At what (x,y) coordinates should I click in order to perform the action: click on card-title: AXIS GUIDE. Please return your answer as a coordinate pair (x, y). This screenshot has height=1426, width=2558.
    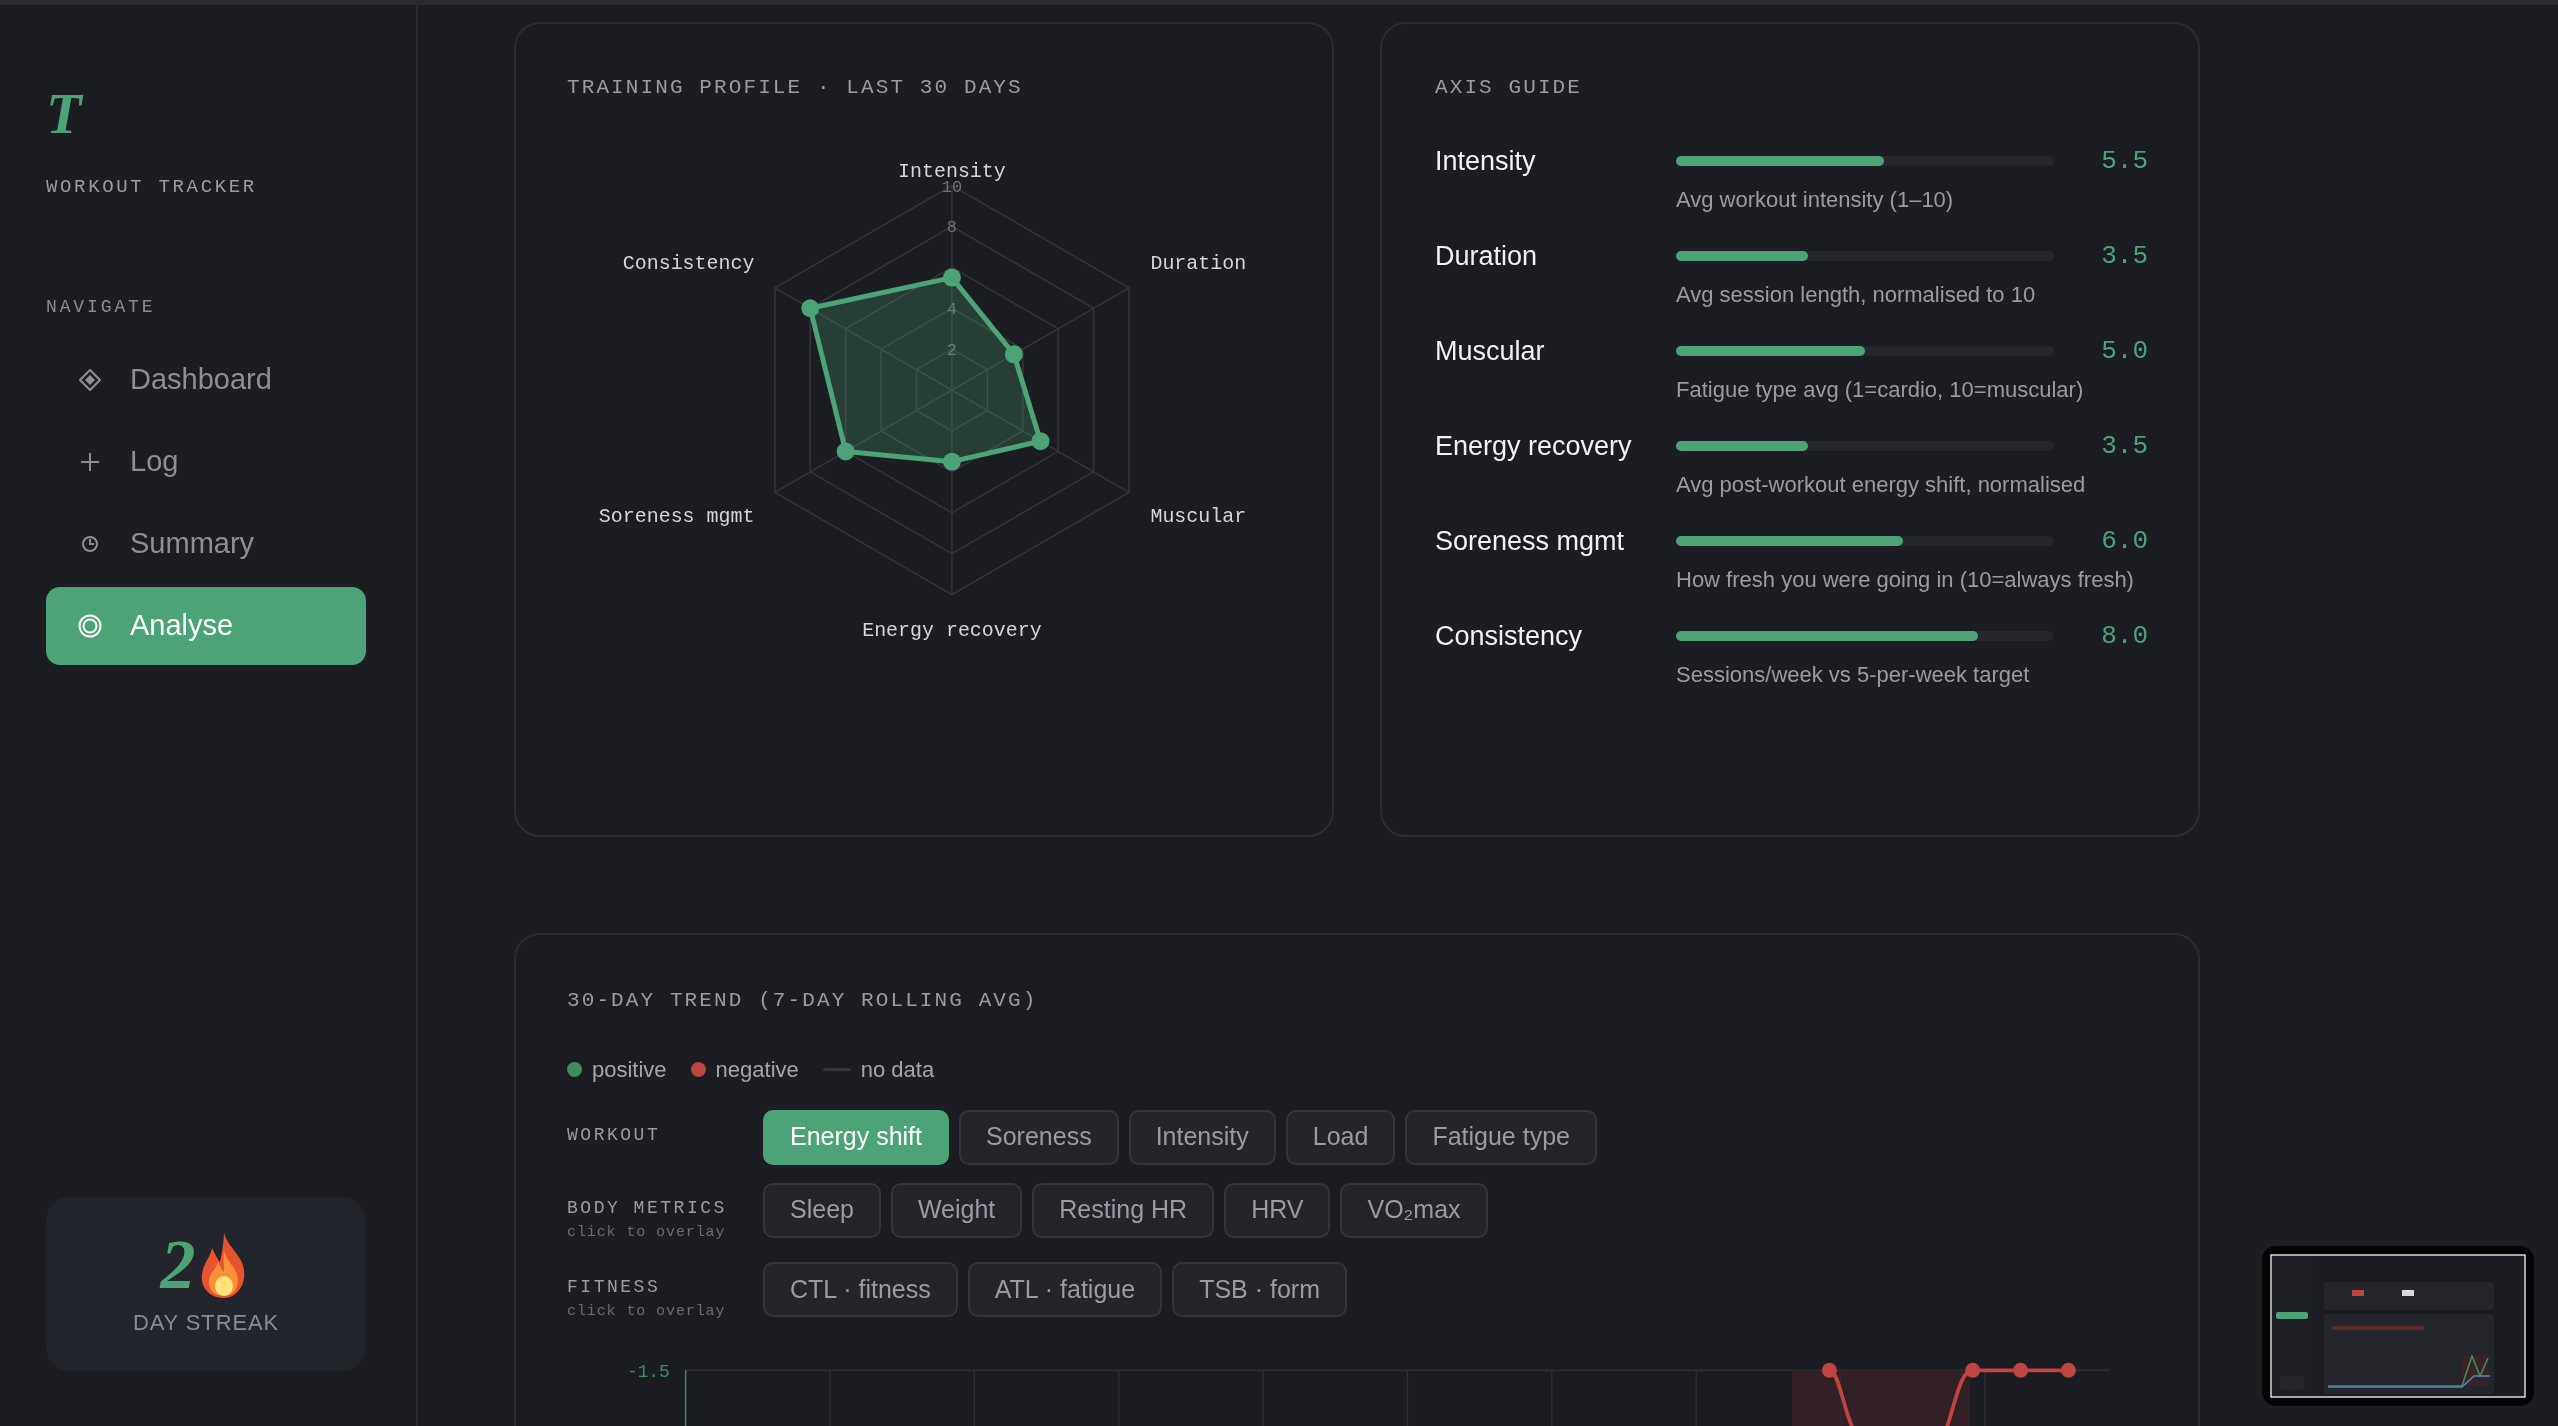
    Looking at the image, I should click on (1509, 88).